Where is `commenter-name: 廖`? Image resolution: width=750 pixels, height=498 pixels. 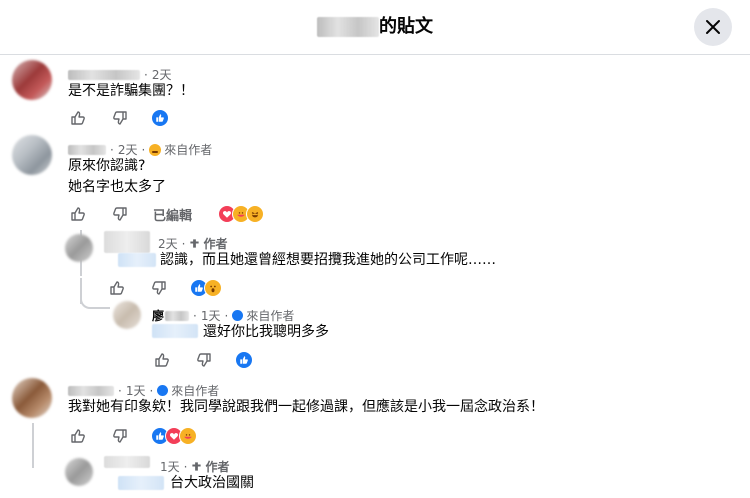 commenter-name: 廖 is located at coordinates (158, 315).